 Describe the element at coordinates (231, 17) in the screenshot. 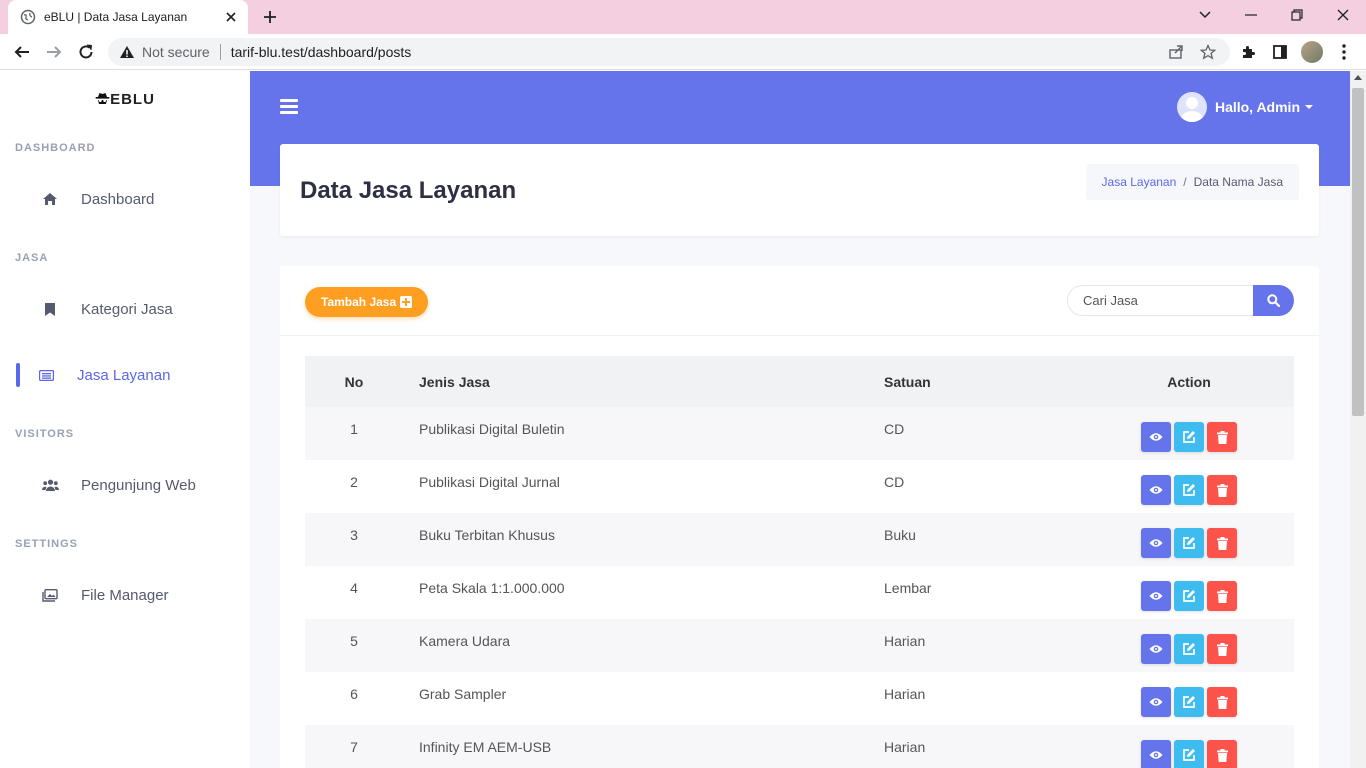

I see `close-tab-icon` at that location.